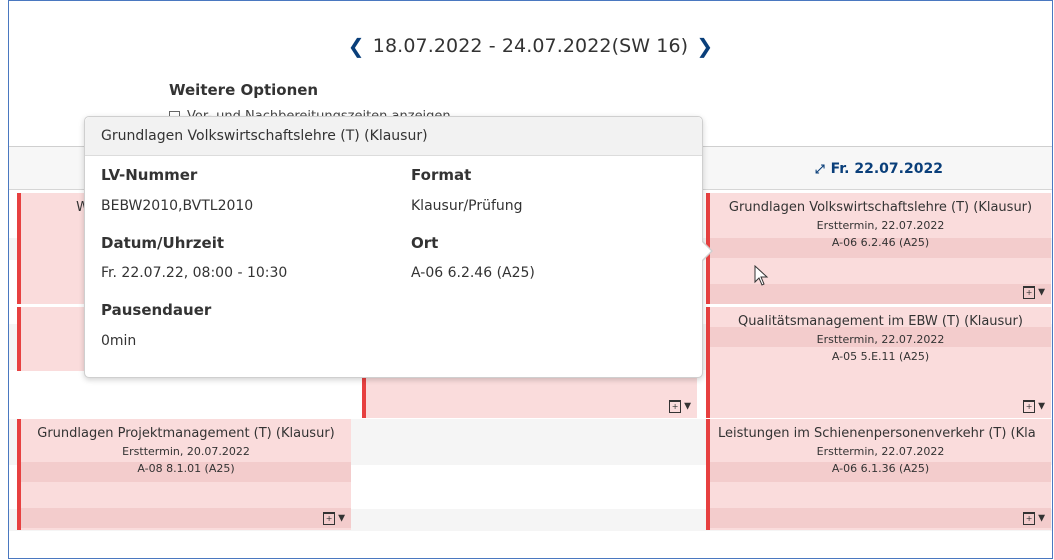  What do you see at coordinates (425, 243) in the screenshot?
I see `location-label: Ort` at bounding box center [425, 243].